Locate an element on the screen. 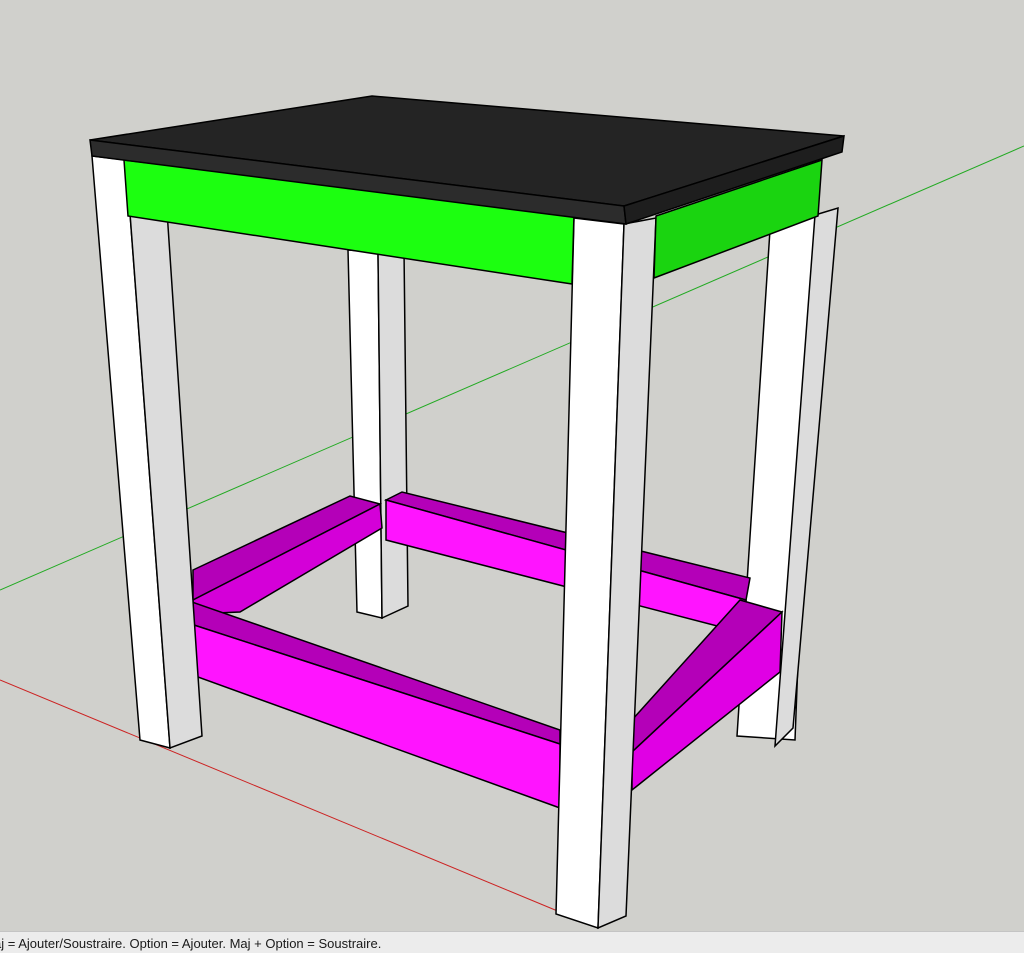 The image size is (1024, 953). front-left-leg is located at coordinates (147, 452).